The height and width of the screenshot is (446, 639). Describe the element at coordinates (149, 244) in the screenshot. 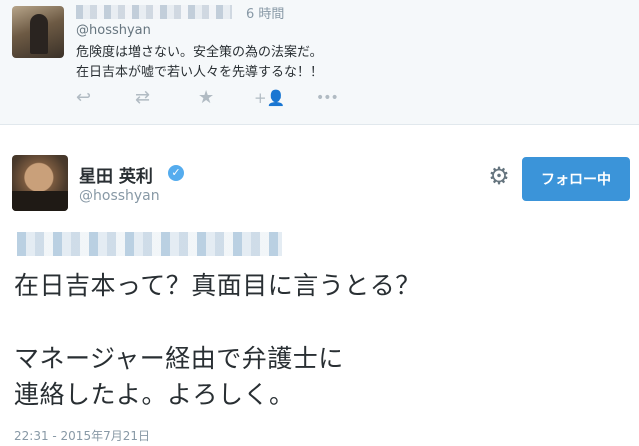

I see `pixelated-mention` at that location.